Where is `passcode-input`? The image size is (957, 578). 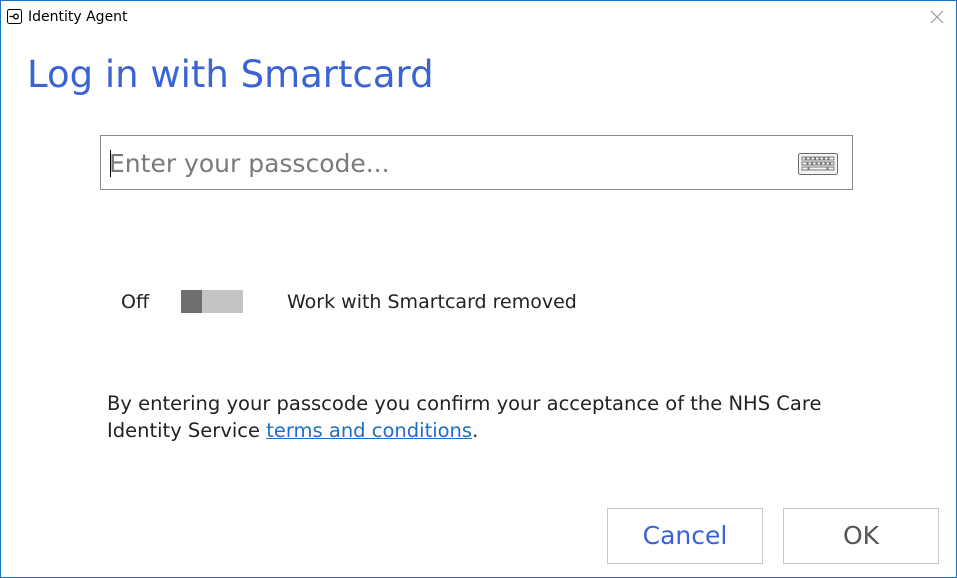 passcode-input is located at coordinates (449, 163).